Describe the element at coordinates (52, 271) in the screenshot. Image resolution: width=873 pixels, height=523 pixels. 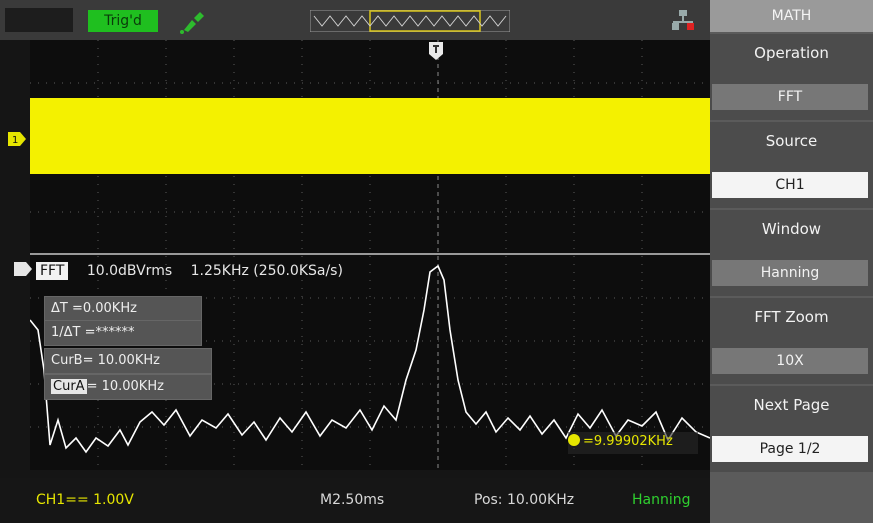
I see `fft-label: FFT` at that location.